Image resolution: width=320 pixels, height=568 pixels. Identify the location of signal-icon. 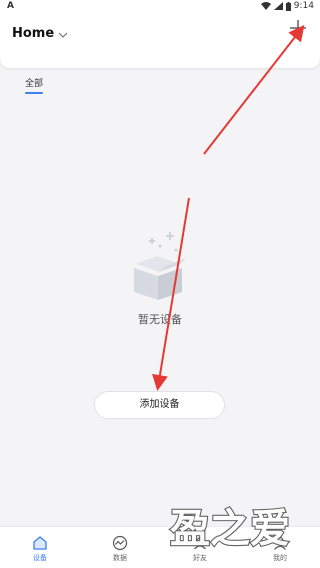
(278, 6).